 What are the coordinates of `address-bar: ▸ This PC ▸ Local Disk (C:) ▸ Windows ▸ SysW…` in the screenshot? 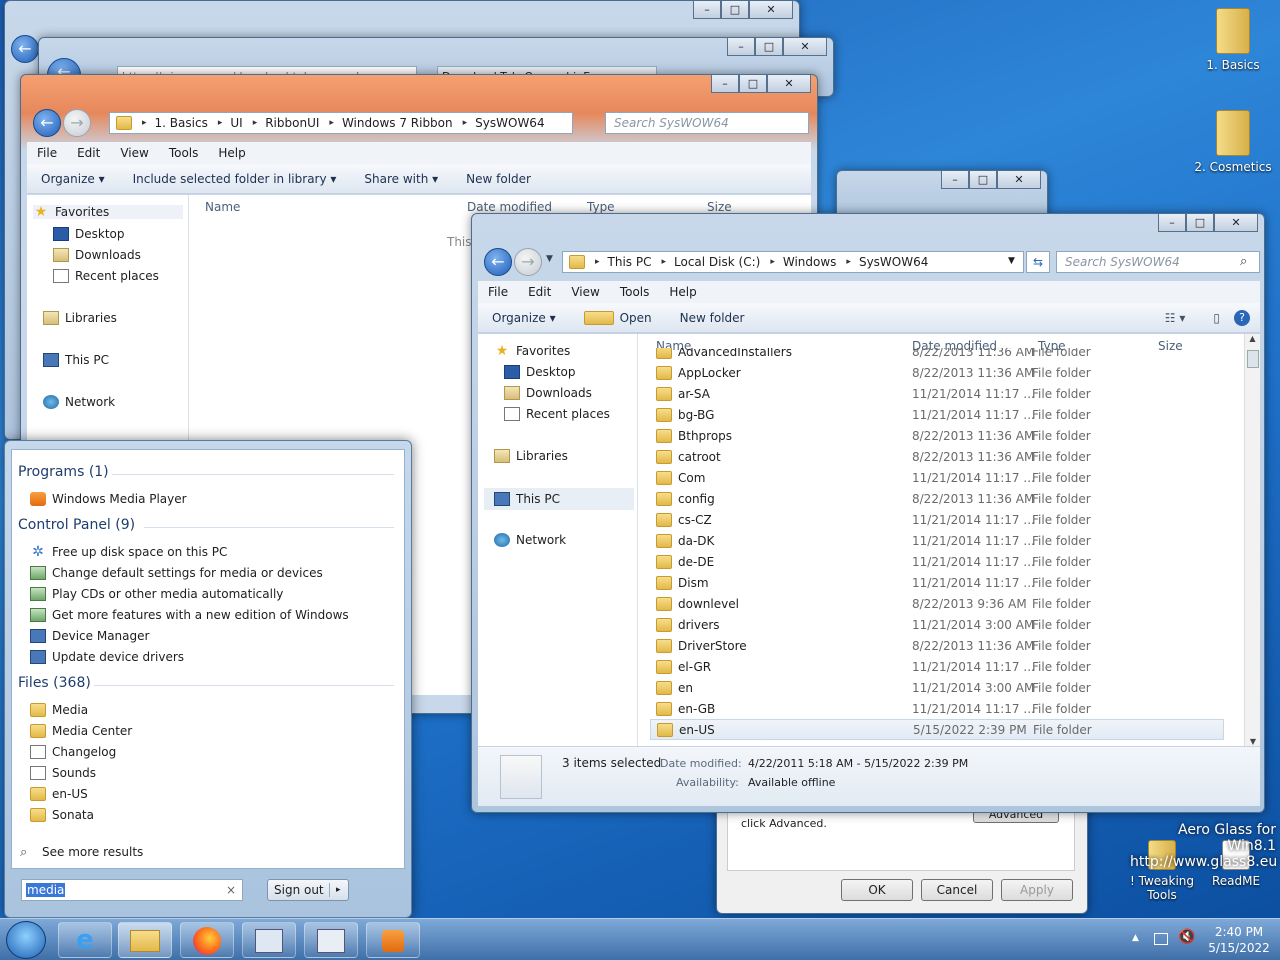 It's located at (793, 262).